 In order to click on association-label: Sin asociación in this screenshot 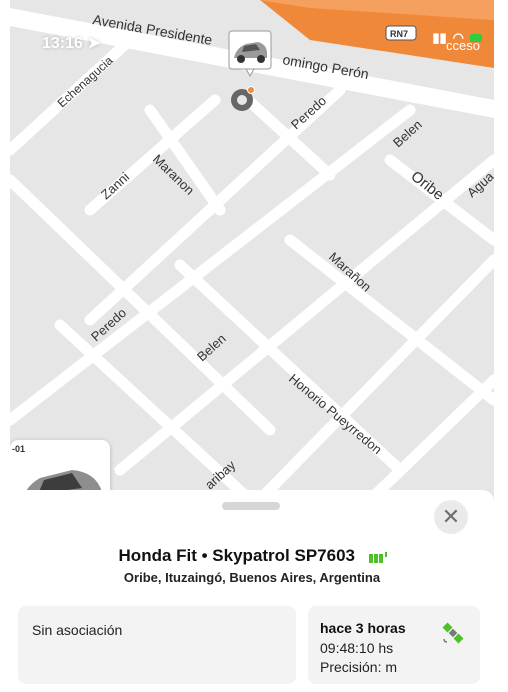, I will do `click(77, 630)`.